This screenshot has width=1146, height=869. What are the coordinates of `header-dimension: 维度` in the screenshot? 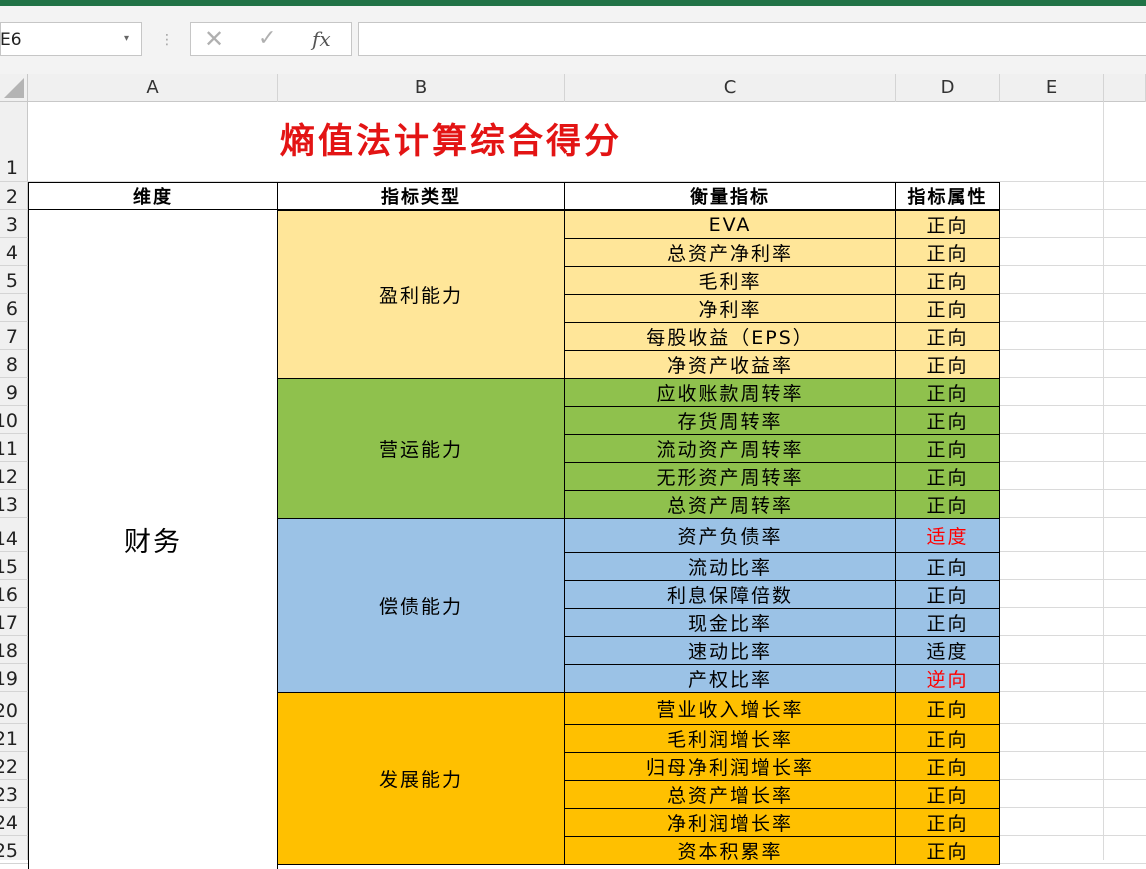 It's located at (153, 196).